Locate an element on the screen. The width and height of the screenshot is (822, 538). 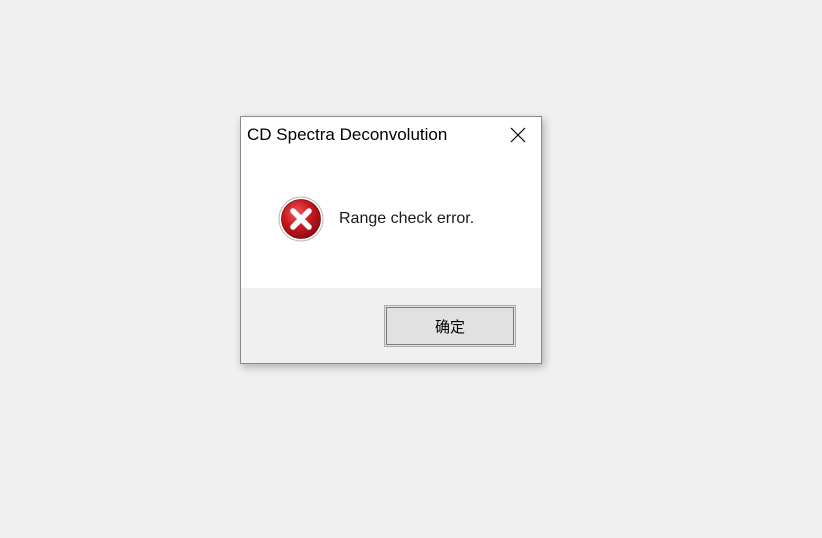
ok-button: 确定 is located at coordinates (450, 326).